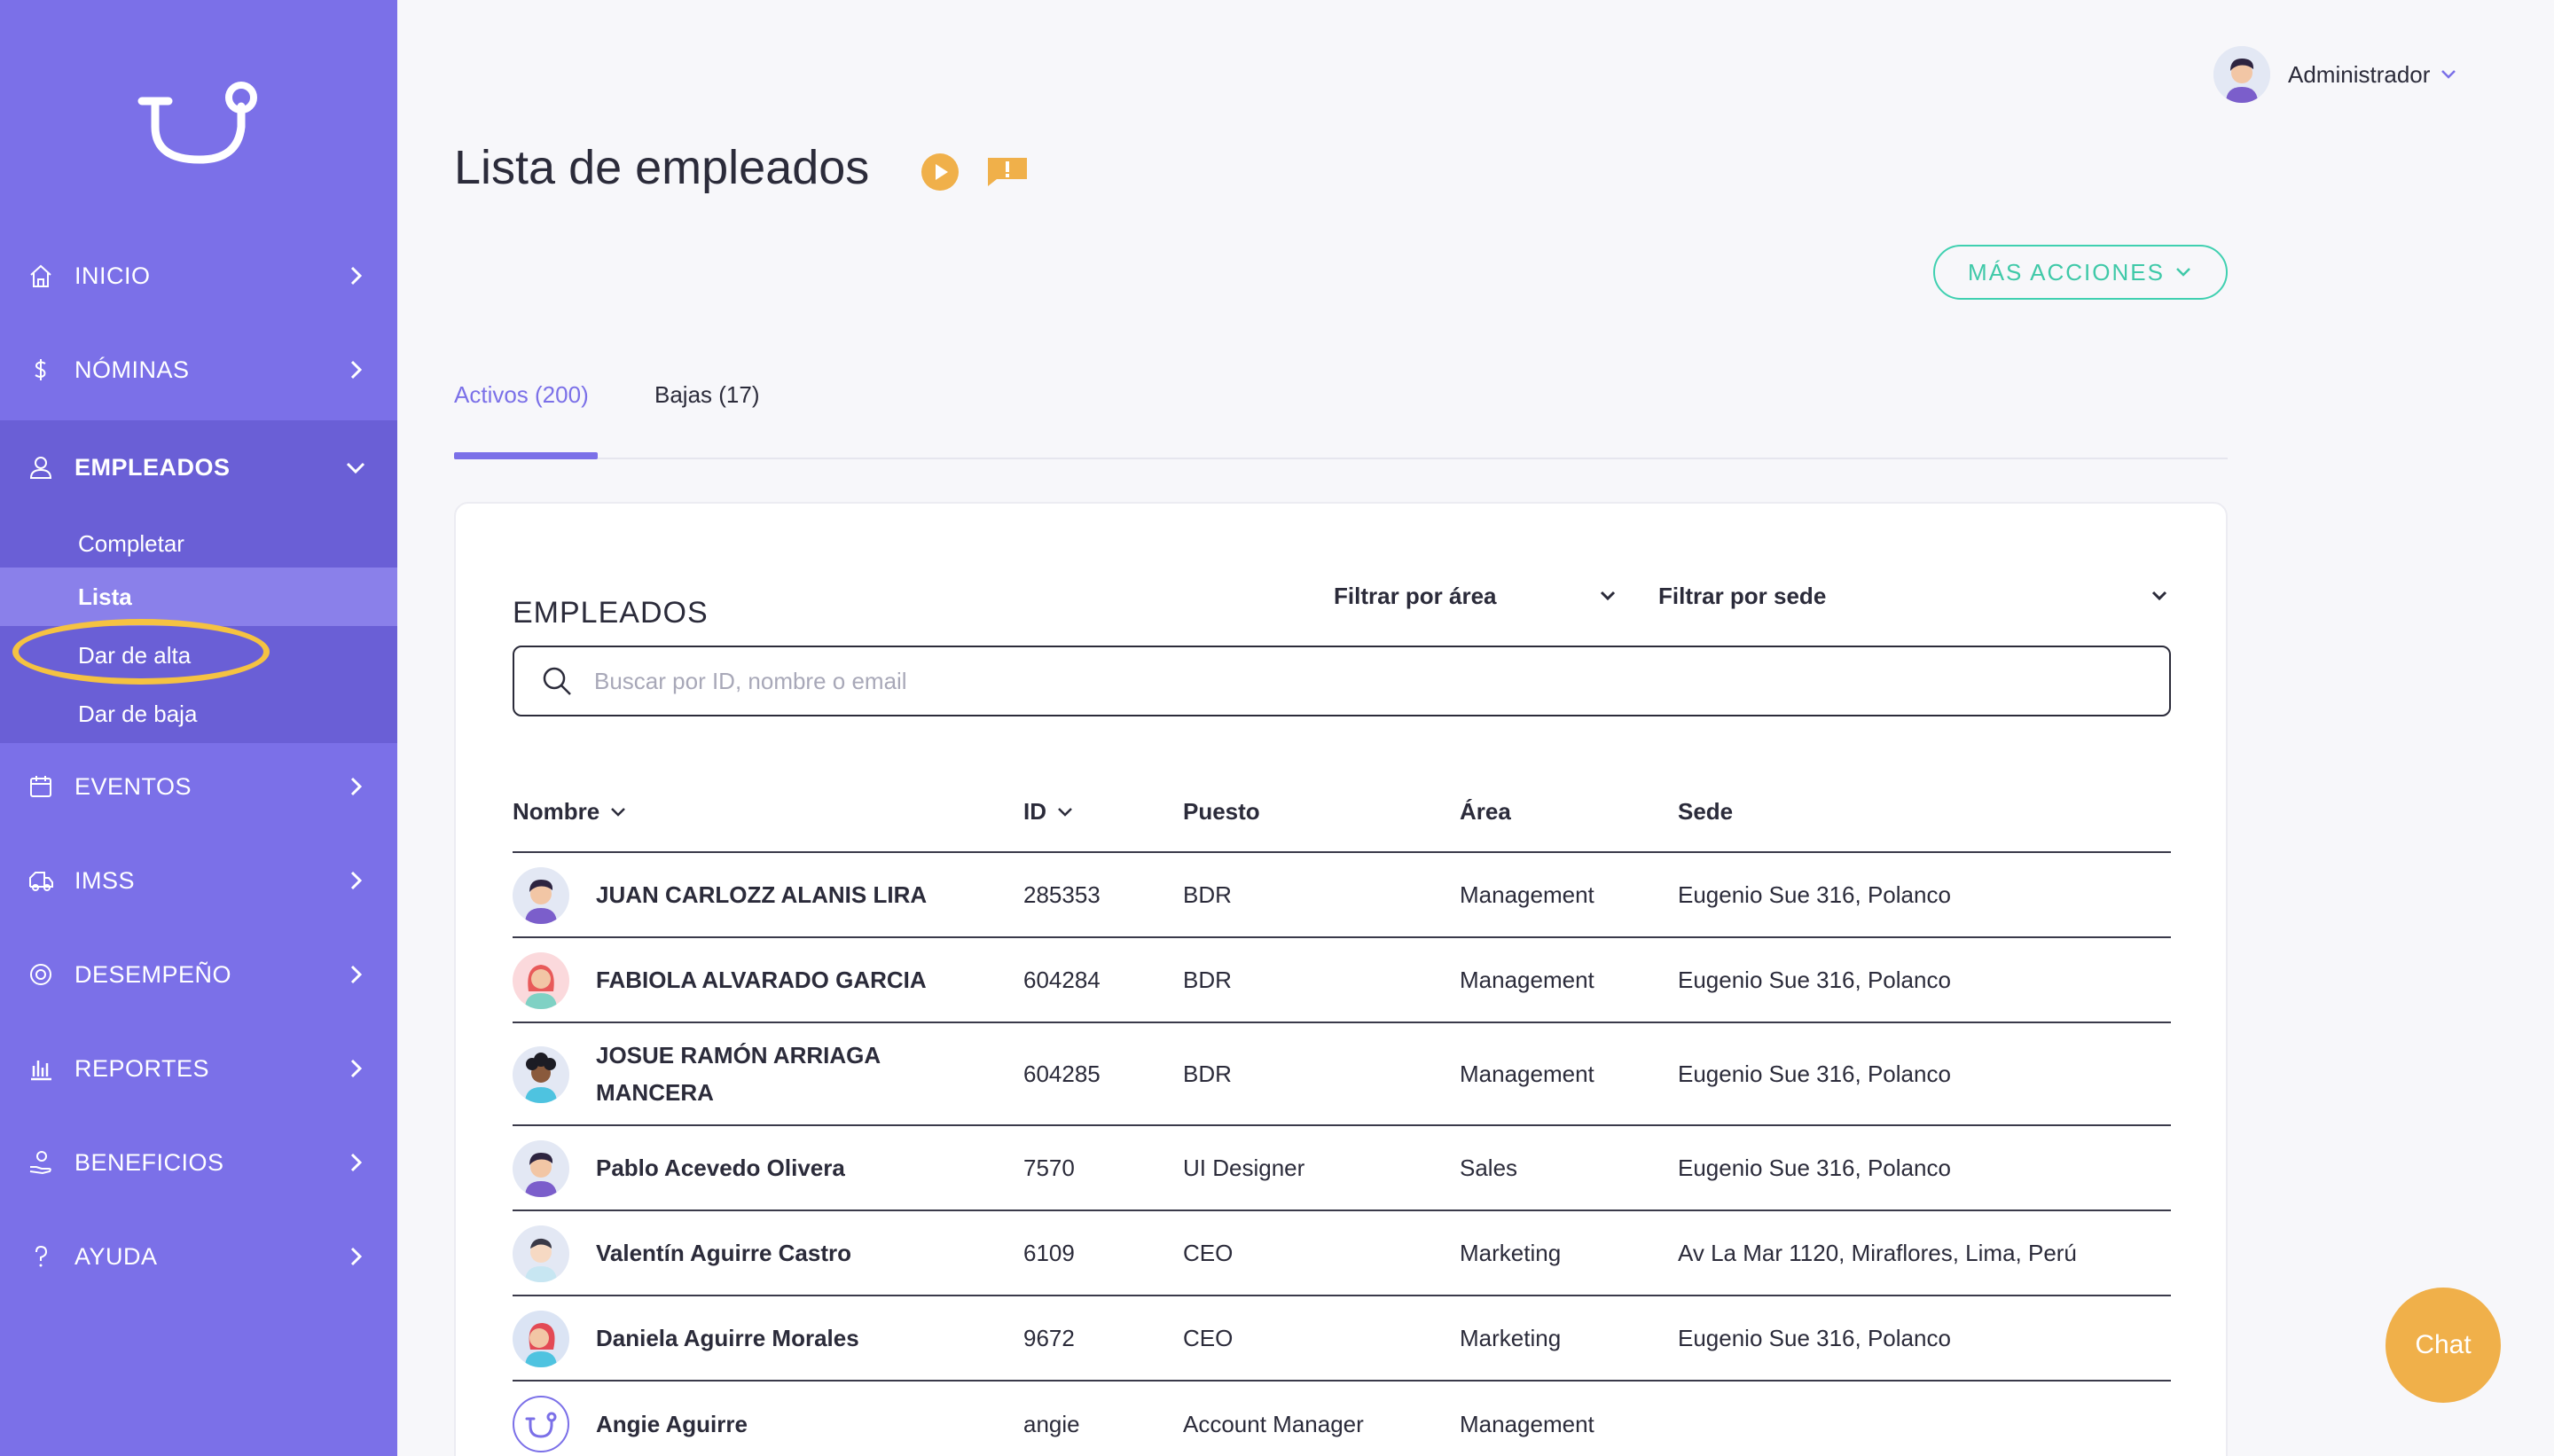 This screenshot has height=1456, width=2554. What do you see at coordinates (149, 1162) in the screenshot?
I see `sidebar-item-label: BENEFICIOS` at bounding box center [149, 1162].